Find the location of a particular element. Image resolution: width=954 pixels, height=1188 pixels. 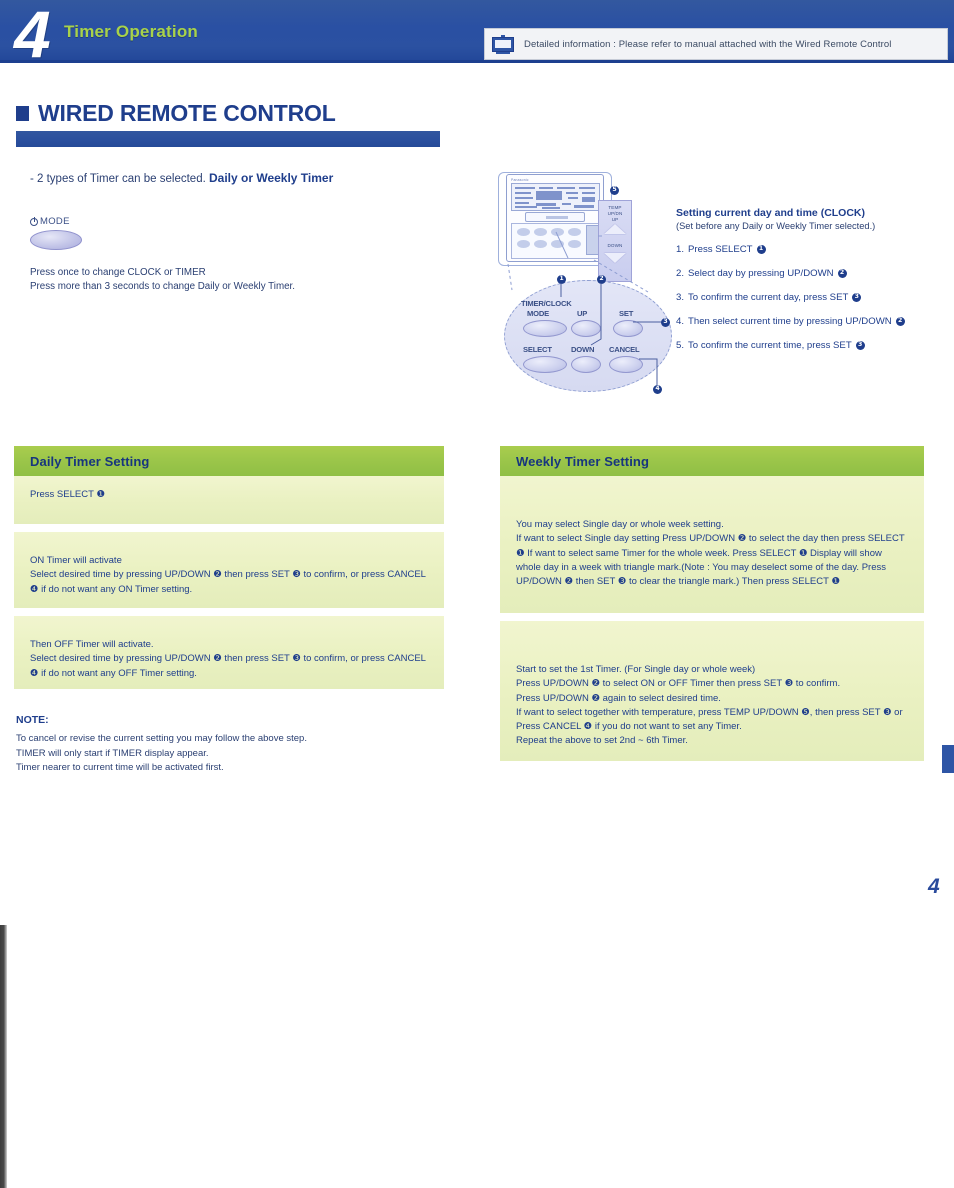

callout-badge-5: 5 is located at coordinates (614, 190).